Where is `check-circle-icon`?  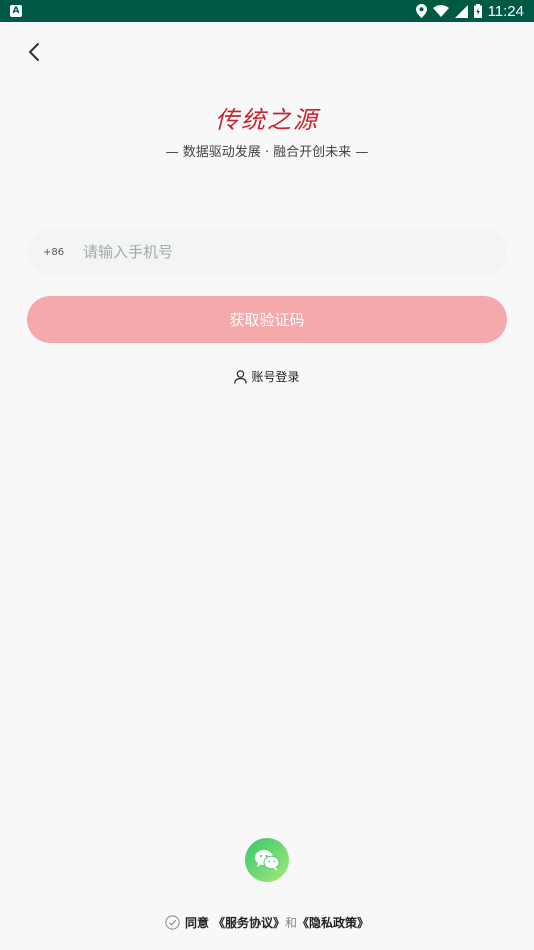 check-circle-icon is located at coordinates (172, 922).